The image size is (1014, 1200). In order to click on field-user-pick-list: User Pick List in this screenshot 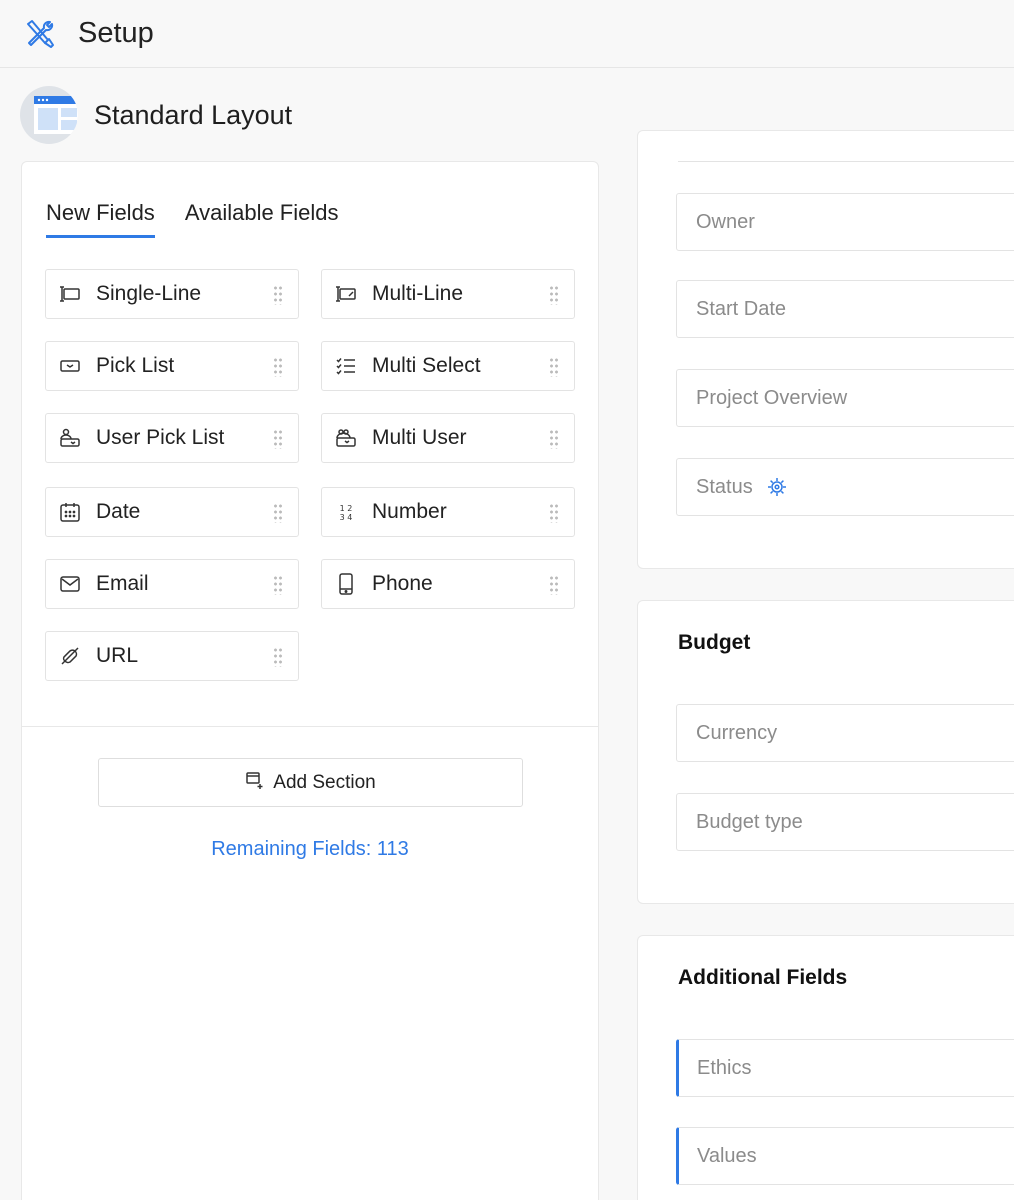, I will do `click(172, 438)`.